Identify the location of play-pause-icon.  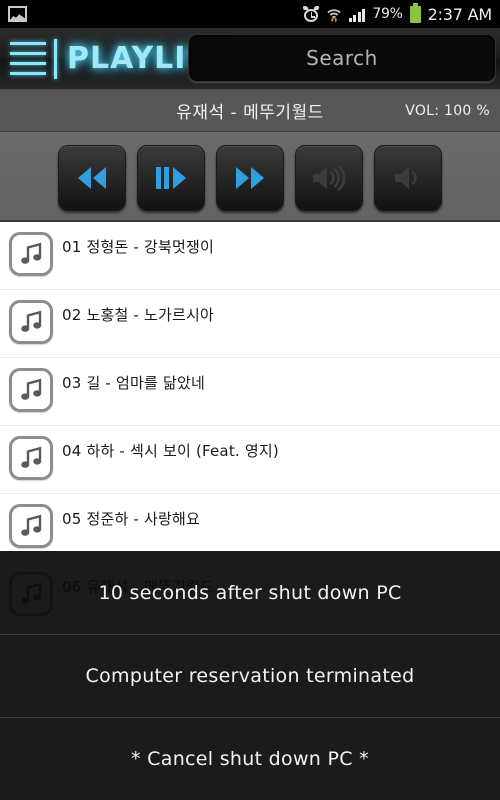
(171, 178).